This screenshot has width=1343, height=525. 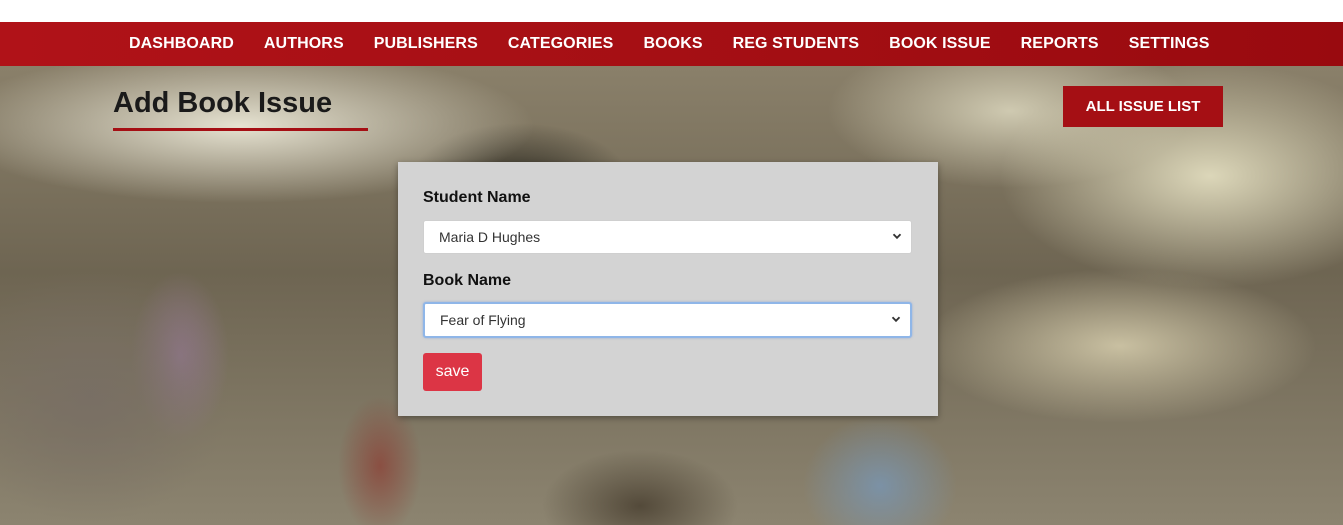 I want to click on all-issue-list-button: ALL ISSUE LIST, so click(x=1143, y=106).